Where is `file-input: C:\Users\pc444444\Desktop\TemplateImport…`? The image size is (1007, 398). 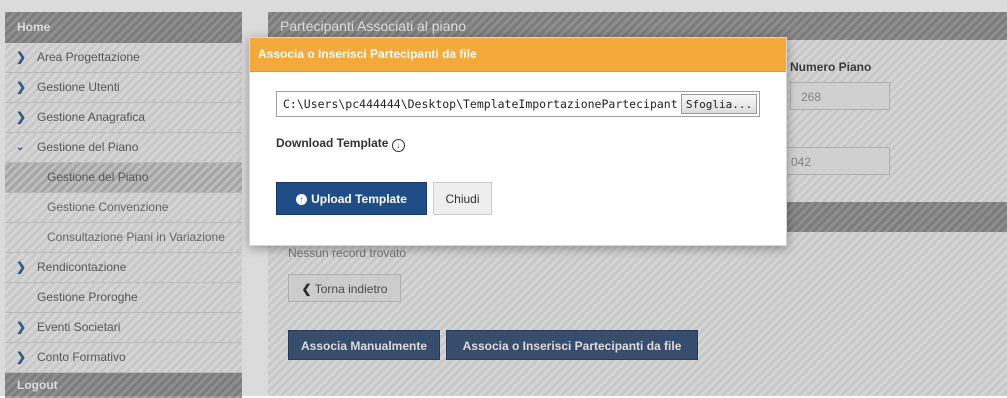 file-input: C:\Users\pc444444\Desktop\TemplateImport… is located at coordinates (518, 104).